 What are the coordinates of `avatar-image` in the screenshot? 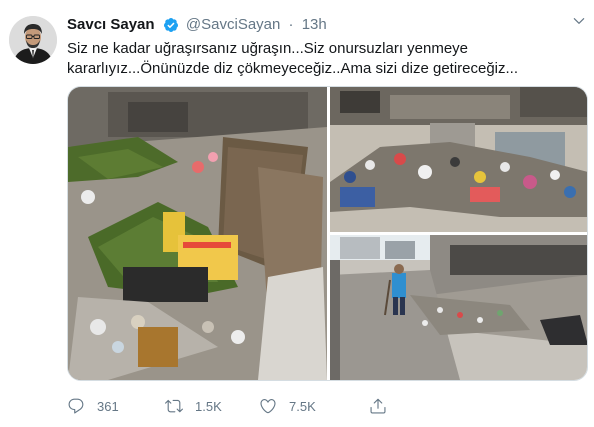 It's located at (33, 40).